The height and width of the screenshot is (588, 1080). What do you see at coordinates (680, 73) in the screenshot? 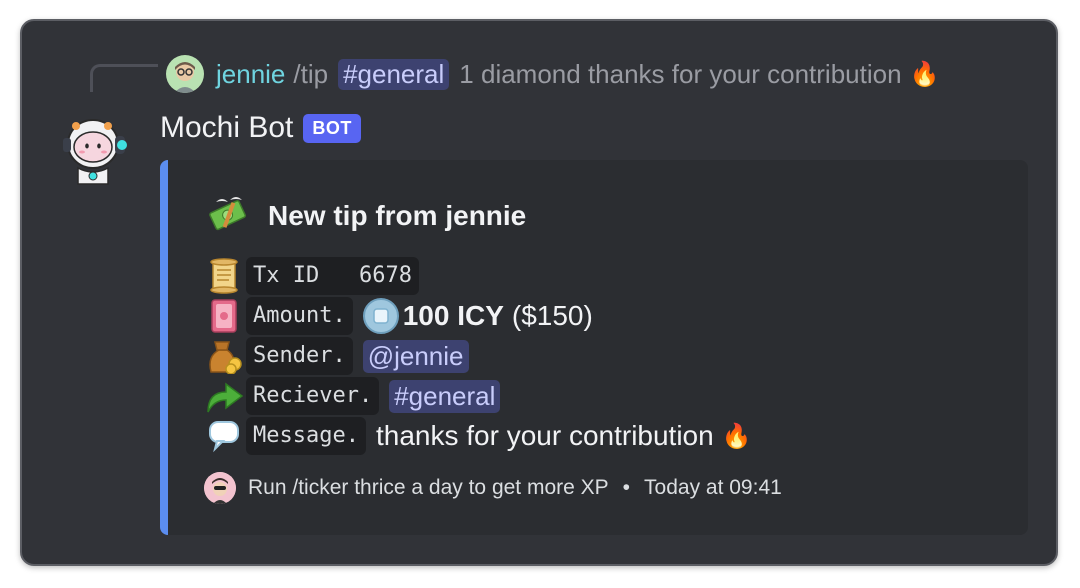
I see `reply-text: 1 diamond thanks for your contribution` at bounding box center [680, 73].